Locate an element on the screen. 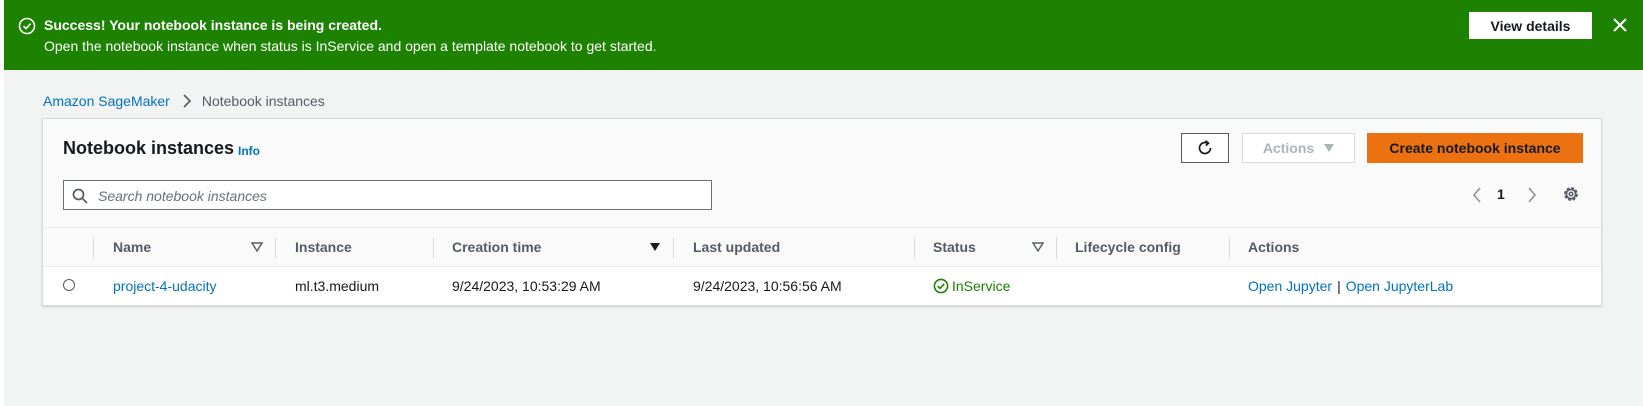  open-jupyterlab-link: Open JupyterLab is located at coordinates (1399, 286).